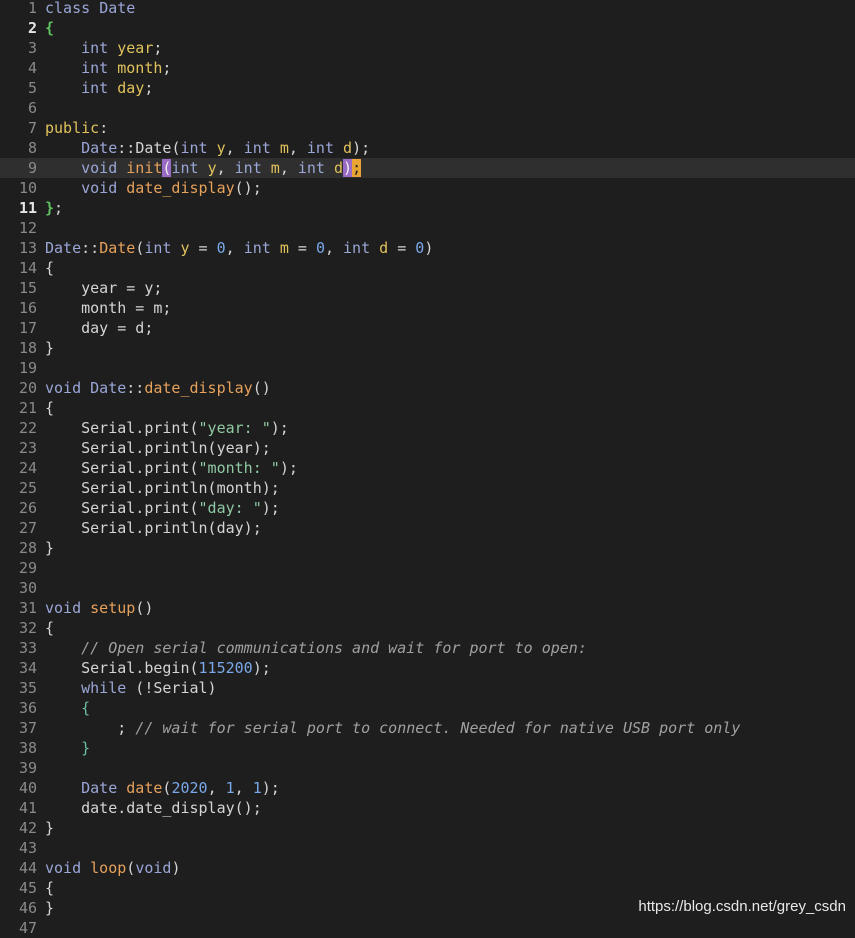 This screenshot has width=855, height=938. What do you see at coordinates (32, 68) in the screenshot?
I see `line-number: 4` at bounding box center [32, 68].